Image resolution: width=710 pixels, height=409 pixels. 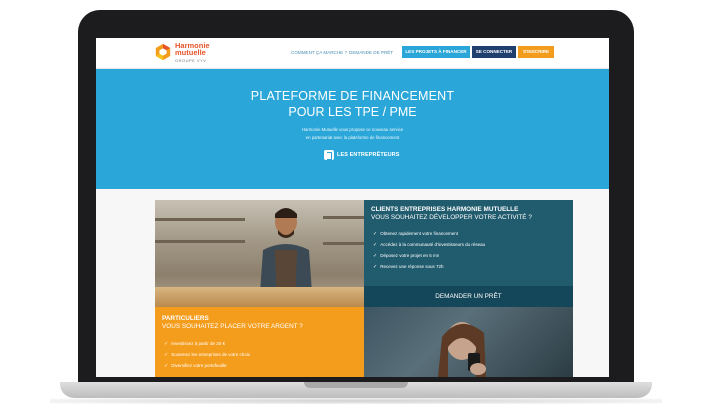 What do you see at coordinates (329, 155) in the screenshot?
I see `entrepreteurs-logo-icon` at bounding box center [329, 155].